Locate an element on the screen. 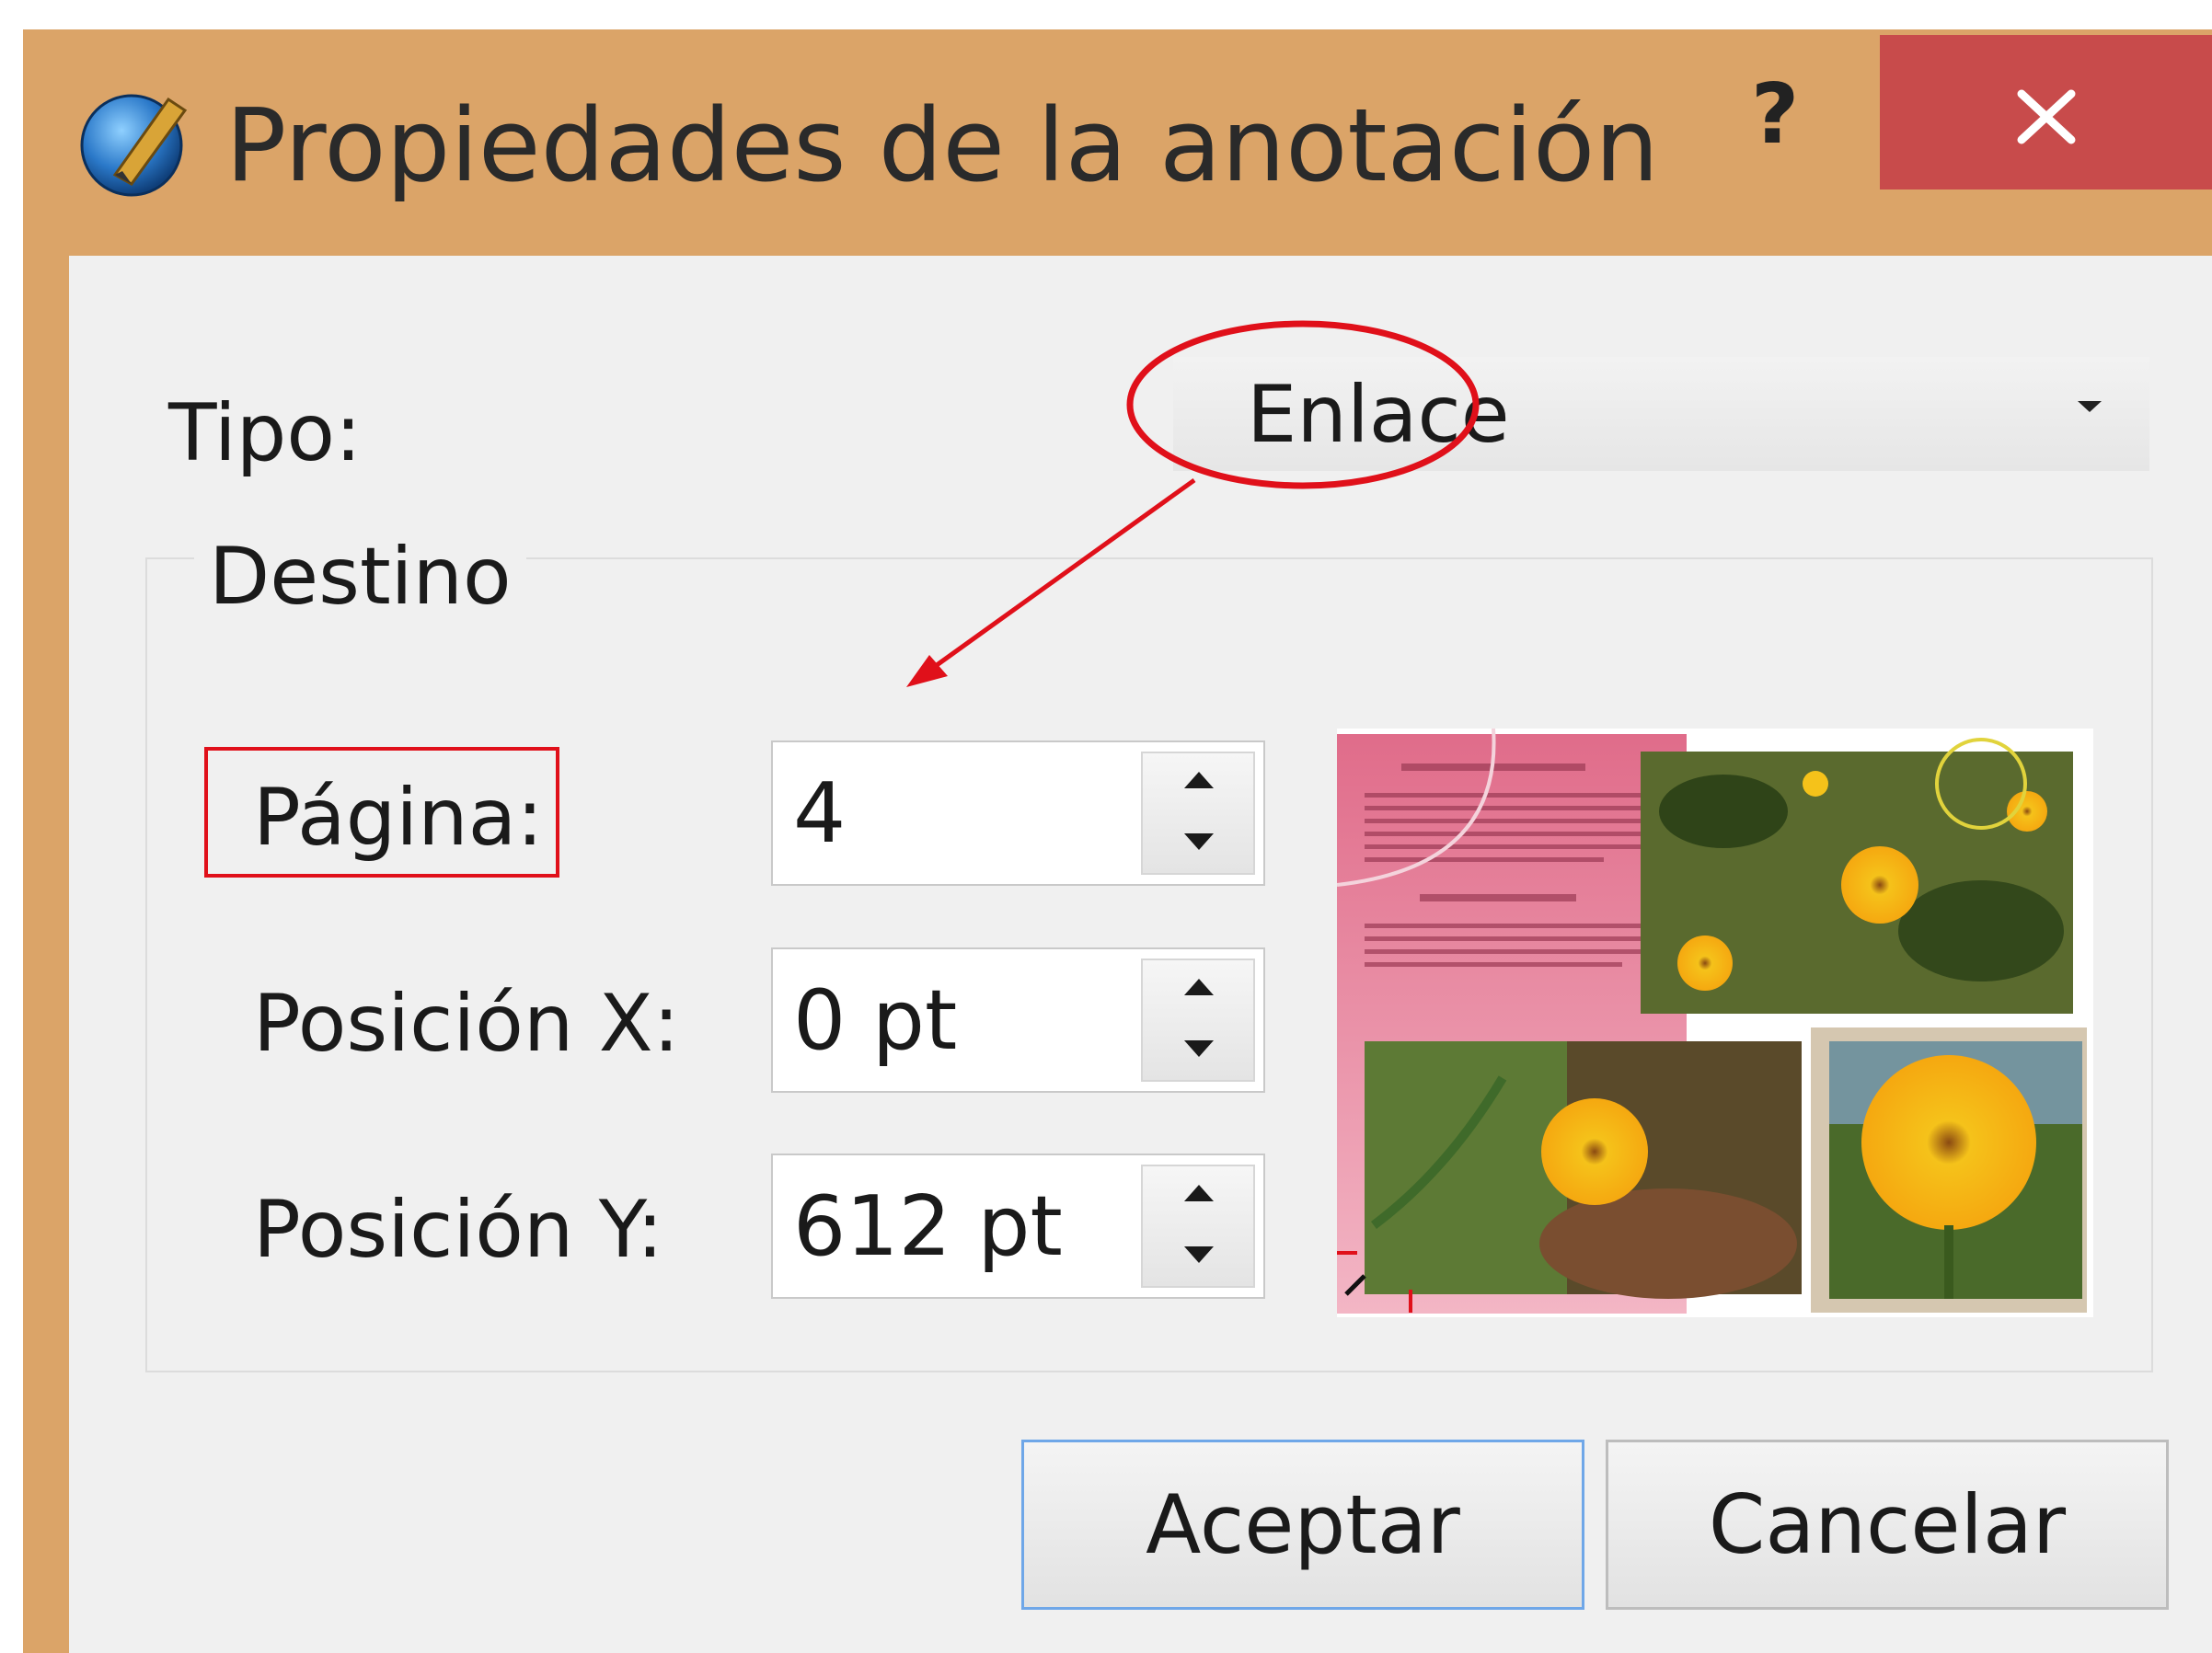  photo-bottom-right is located at coordinates (1949, 1170).